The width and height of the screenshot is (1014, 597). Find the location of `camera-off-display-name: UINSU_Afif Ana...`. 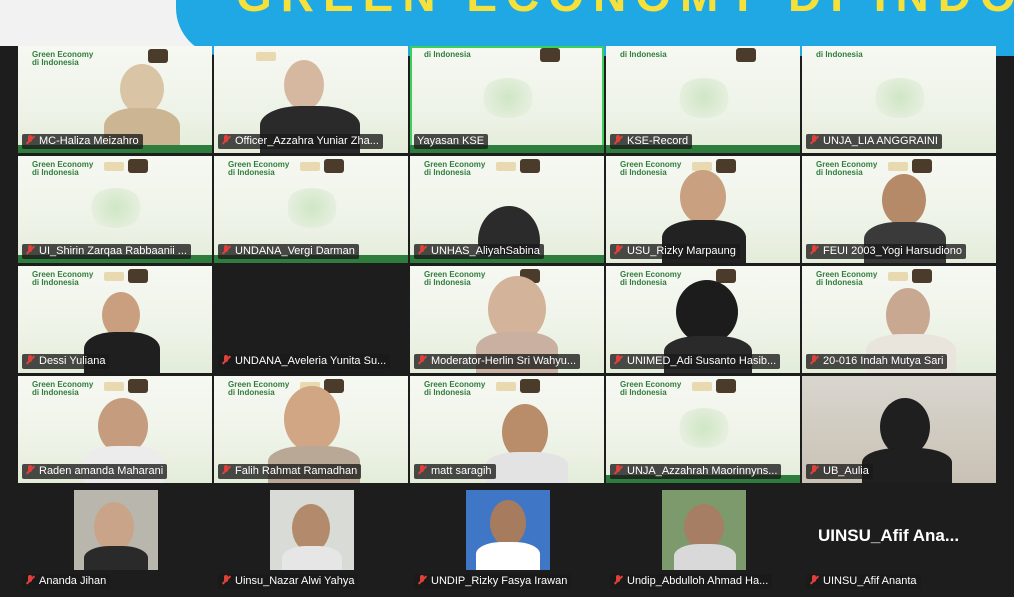

camera-off-display-name: UINSU_Afif Ana... is located at coordinates (889, 535).